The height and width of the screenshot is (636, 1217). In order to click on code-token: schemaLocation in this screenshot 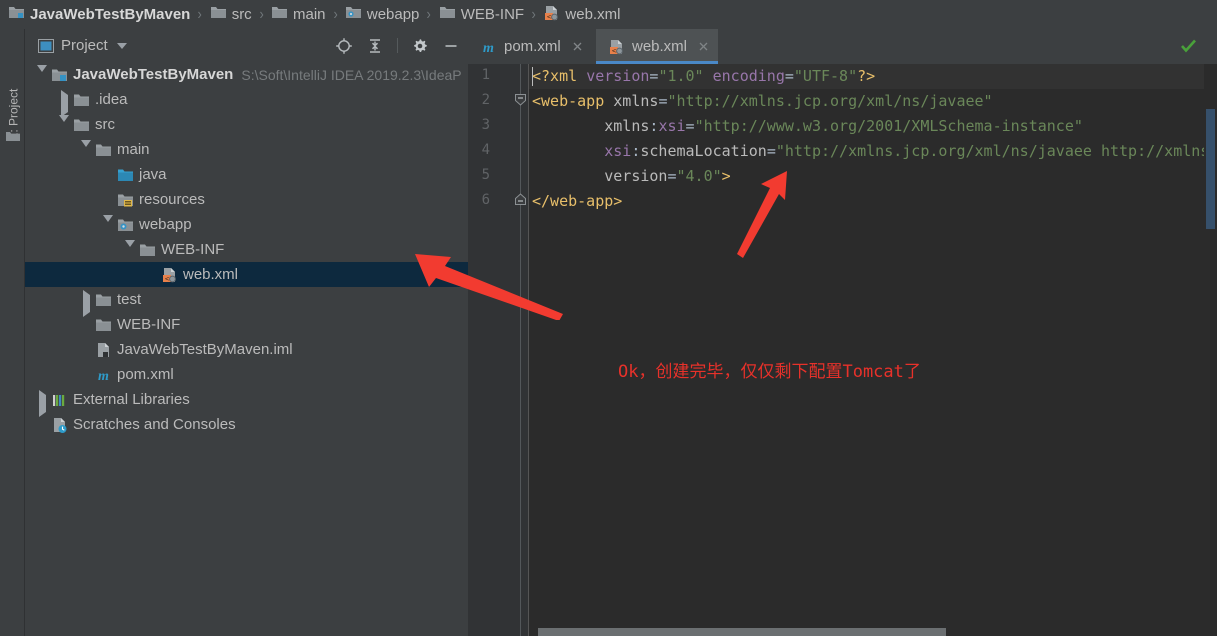, I will do `click(703, 151)`.